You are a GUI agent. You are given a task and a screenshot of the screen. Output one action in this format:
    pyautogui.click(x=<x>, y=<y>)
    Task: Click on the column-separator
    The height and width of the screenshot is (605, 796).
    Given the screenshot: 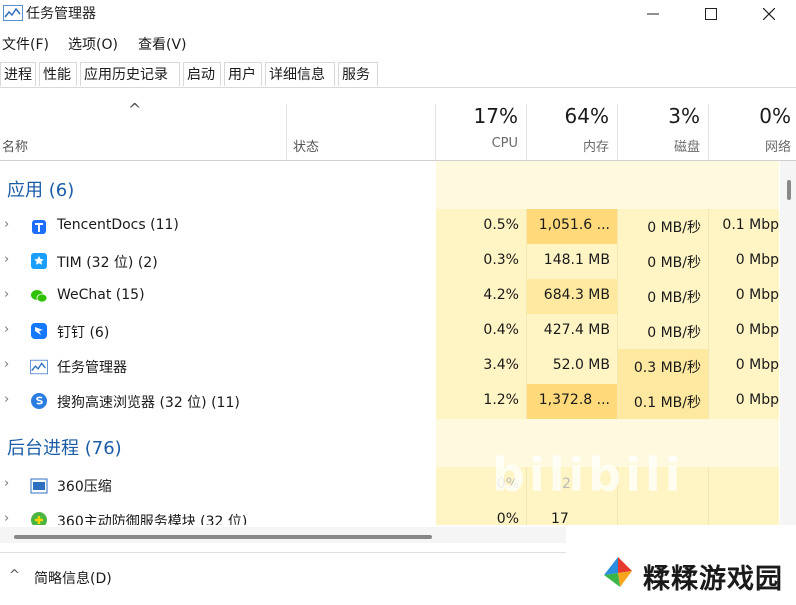 What is the action you would take?
    pyautogui.click(x=286, y=132)
    